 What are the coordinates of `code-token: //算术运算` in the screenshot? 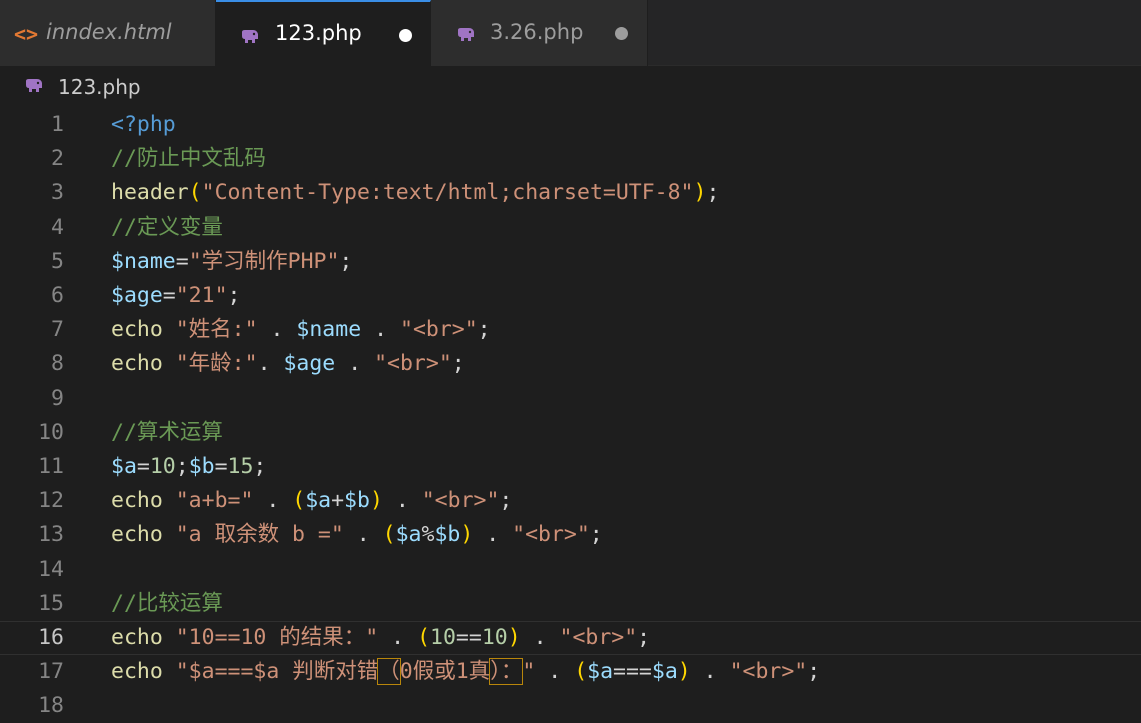 It's located at (167, 432).